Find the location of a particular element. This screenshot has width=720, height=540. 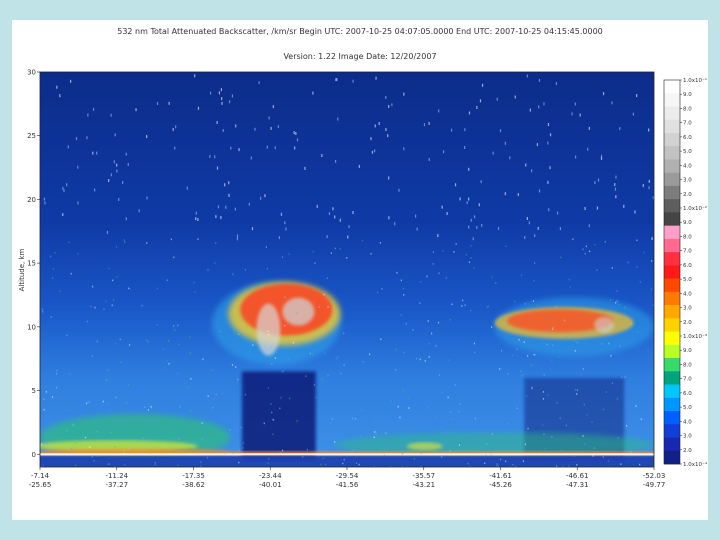

colorbar-label: 3.0 is located at coordinates (687, 181).